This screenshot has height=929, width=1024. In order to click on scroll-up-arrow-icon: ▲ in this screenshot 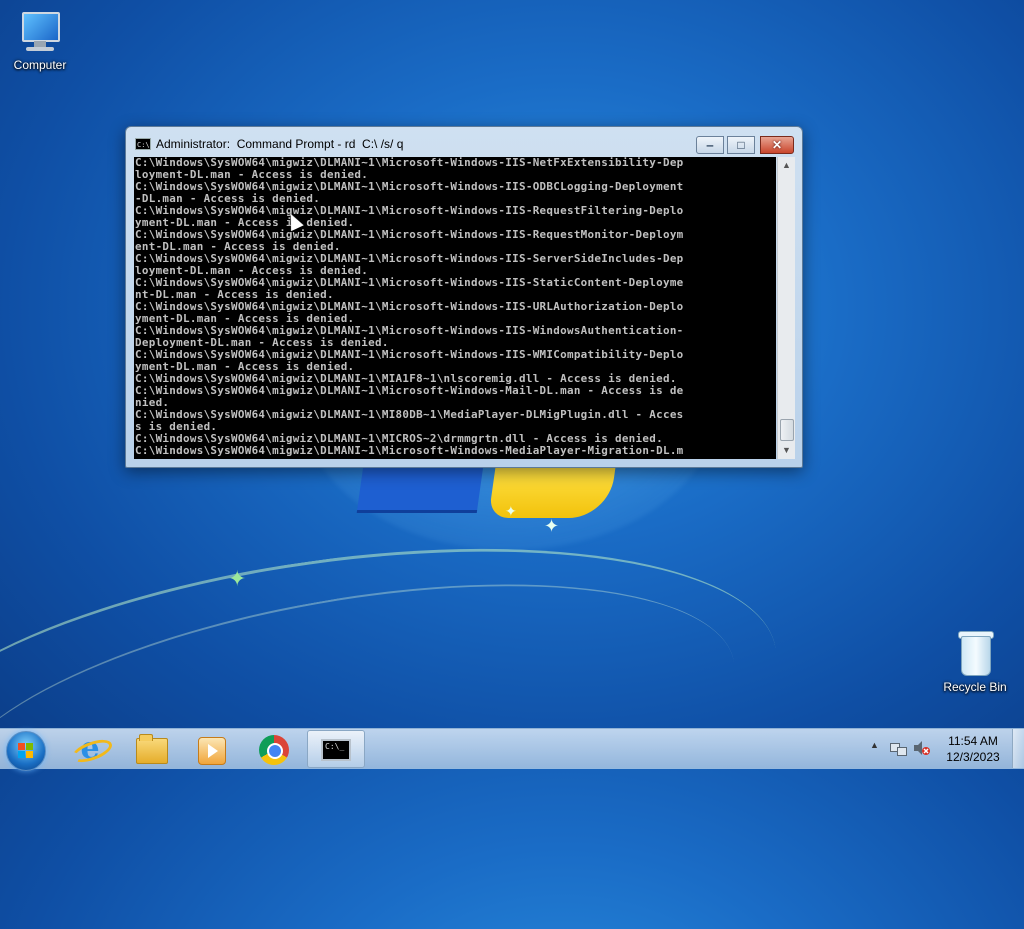, I will do `click(786, 165)`.